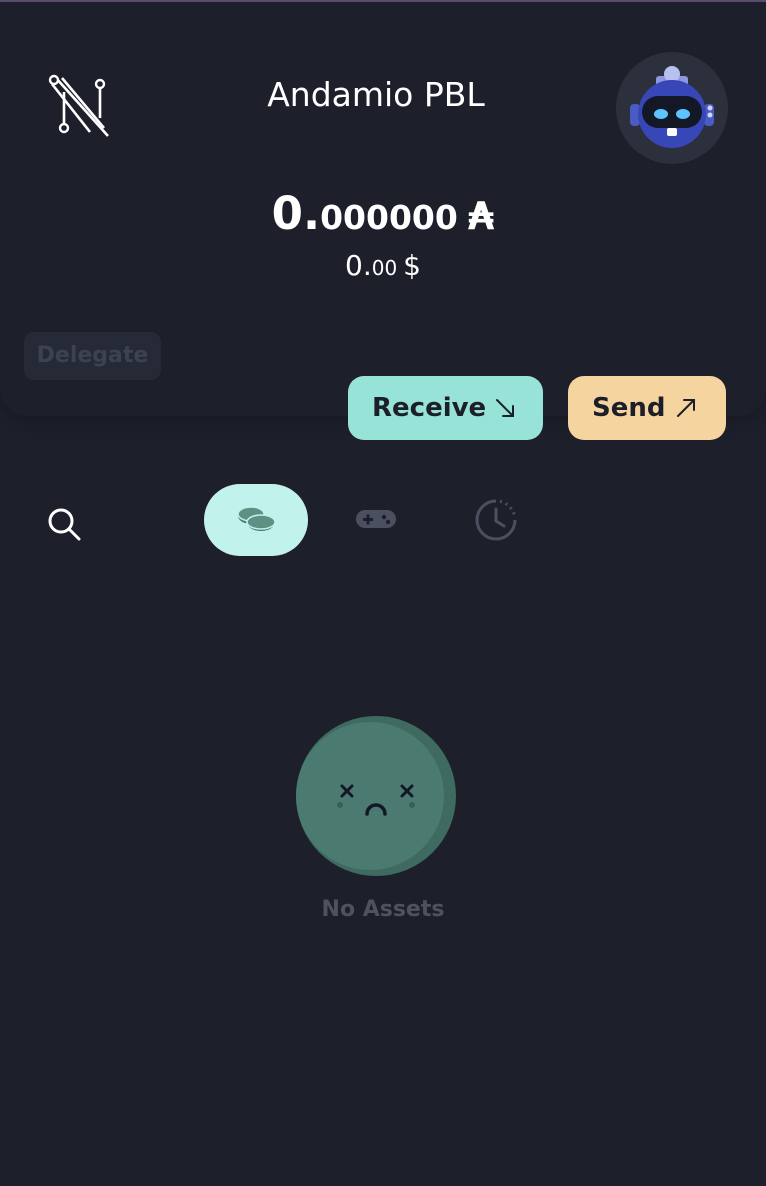 This screenshot has width=766, height=1186. I want to click on nami-logo-icon, so click(78, 105).